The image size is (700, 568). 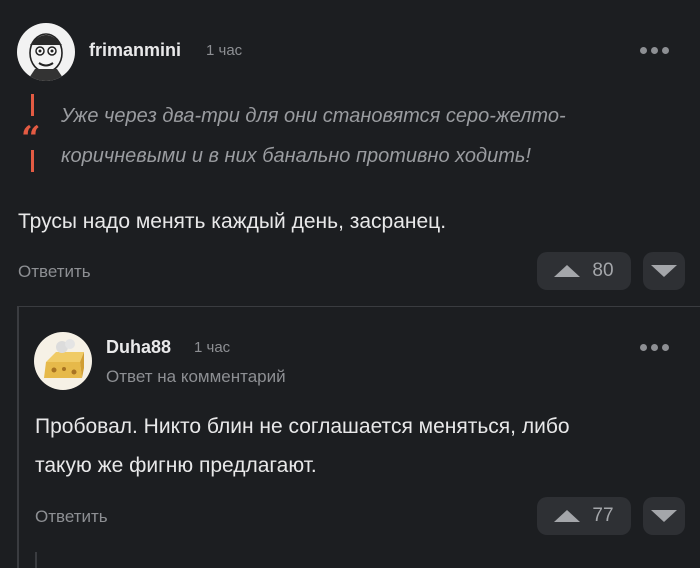 I want to click on thread-line, so click(x=18, y=437).